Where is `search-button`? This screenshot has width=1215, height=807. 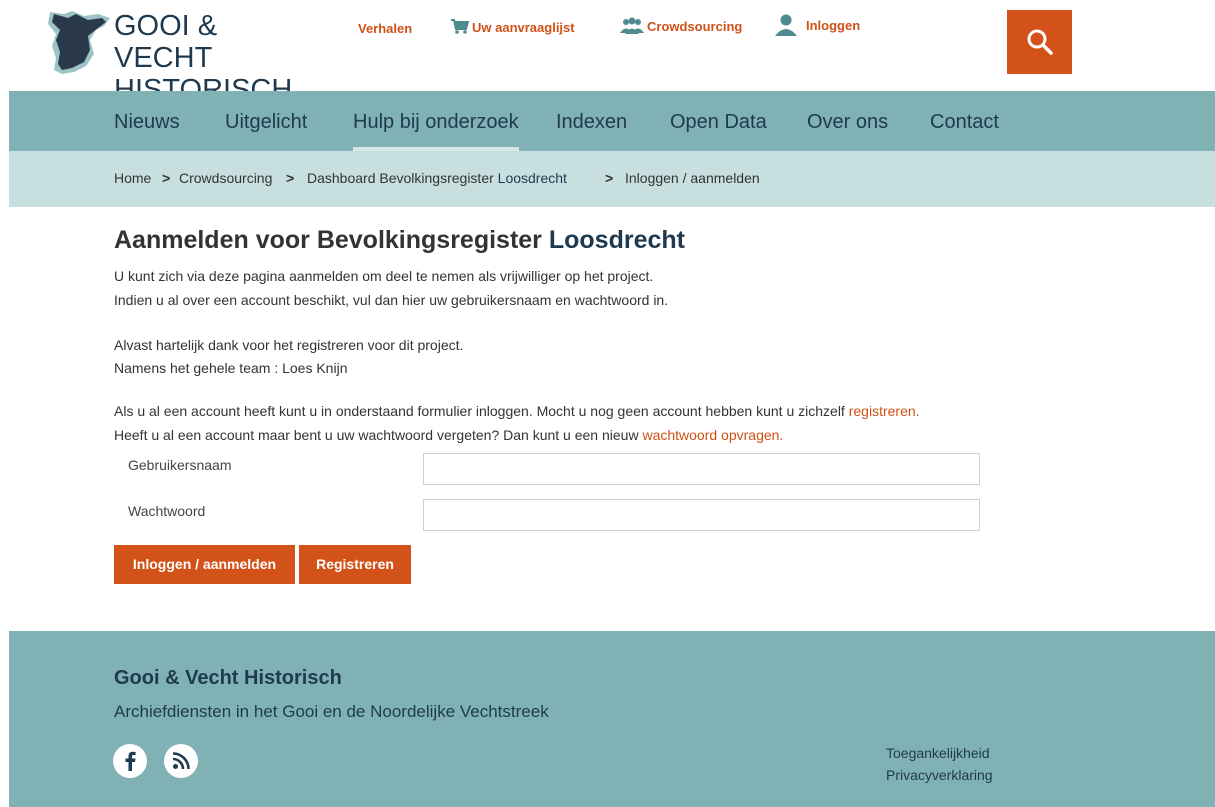
search-button is located at coordinates (1039, 42).